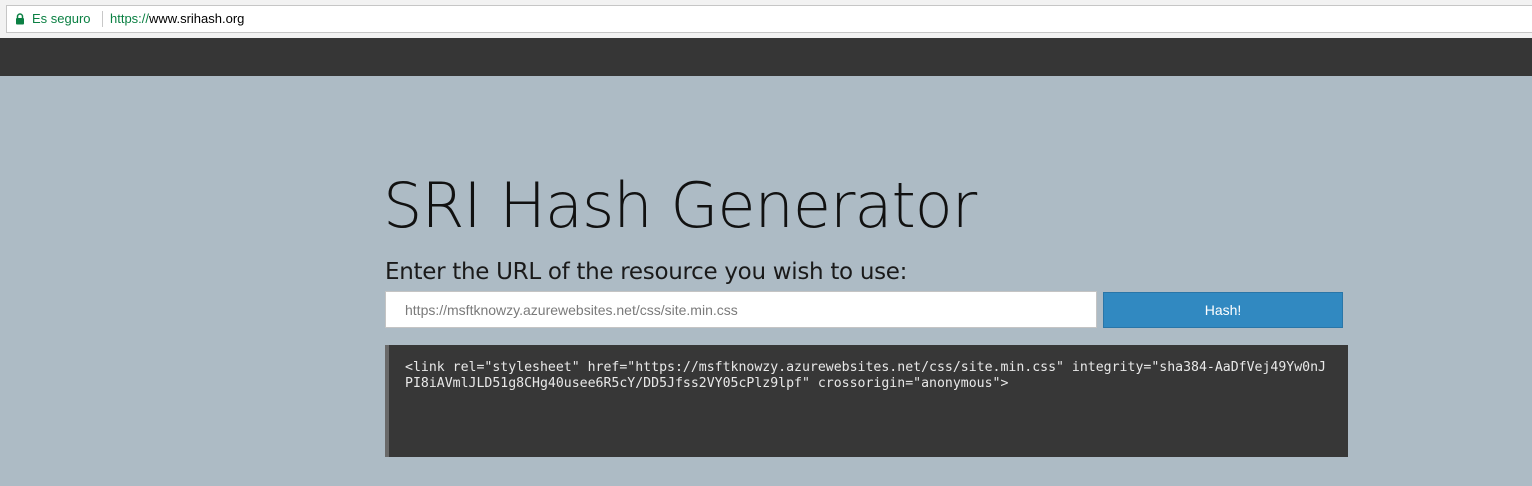 Image resolution: width=1532 pixels, height=486 pixels. I want to click on url-host: www.srihash.org, so click(197, 18).